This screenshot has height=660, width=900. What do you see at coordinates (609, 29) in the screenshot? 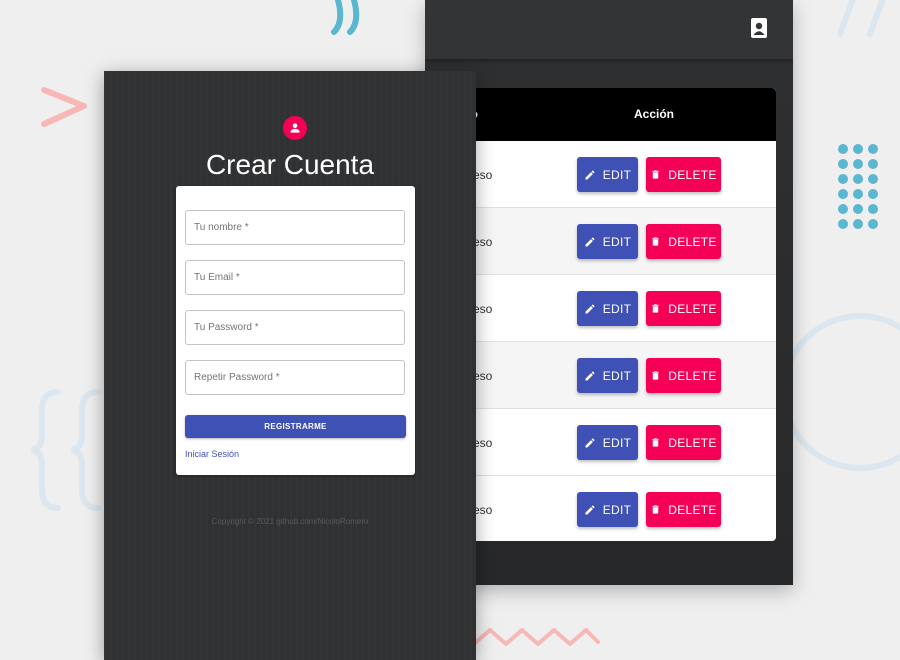
I see `app-bar` at bounding box center [609, 29].